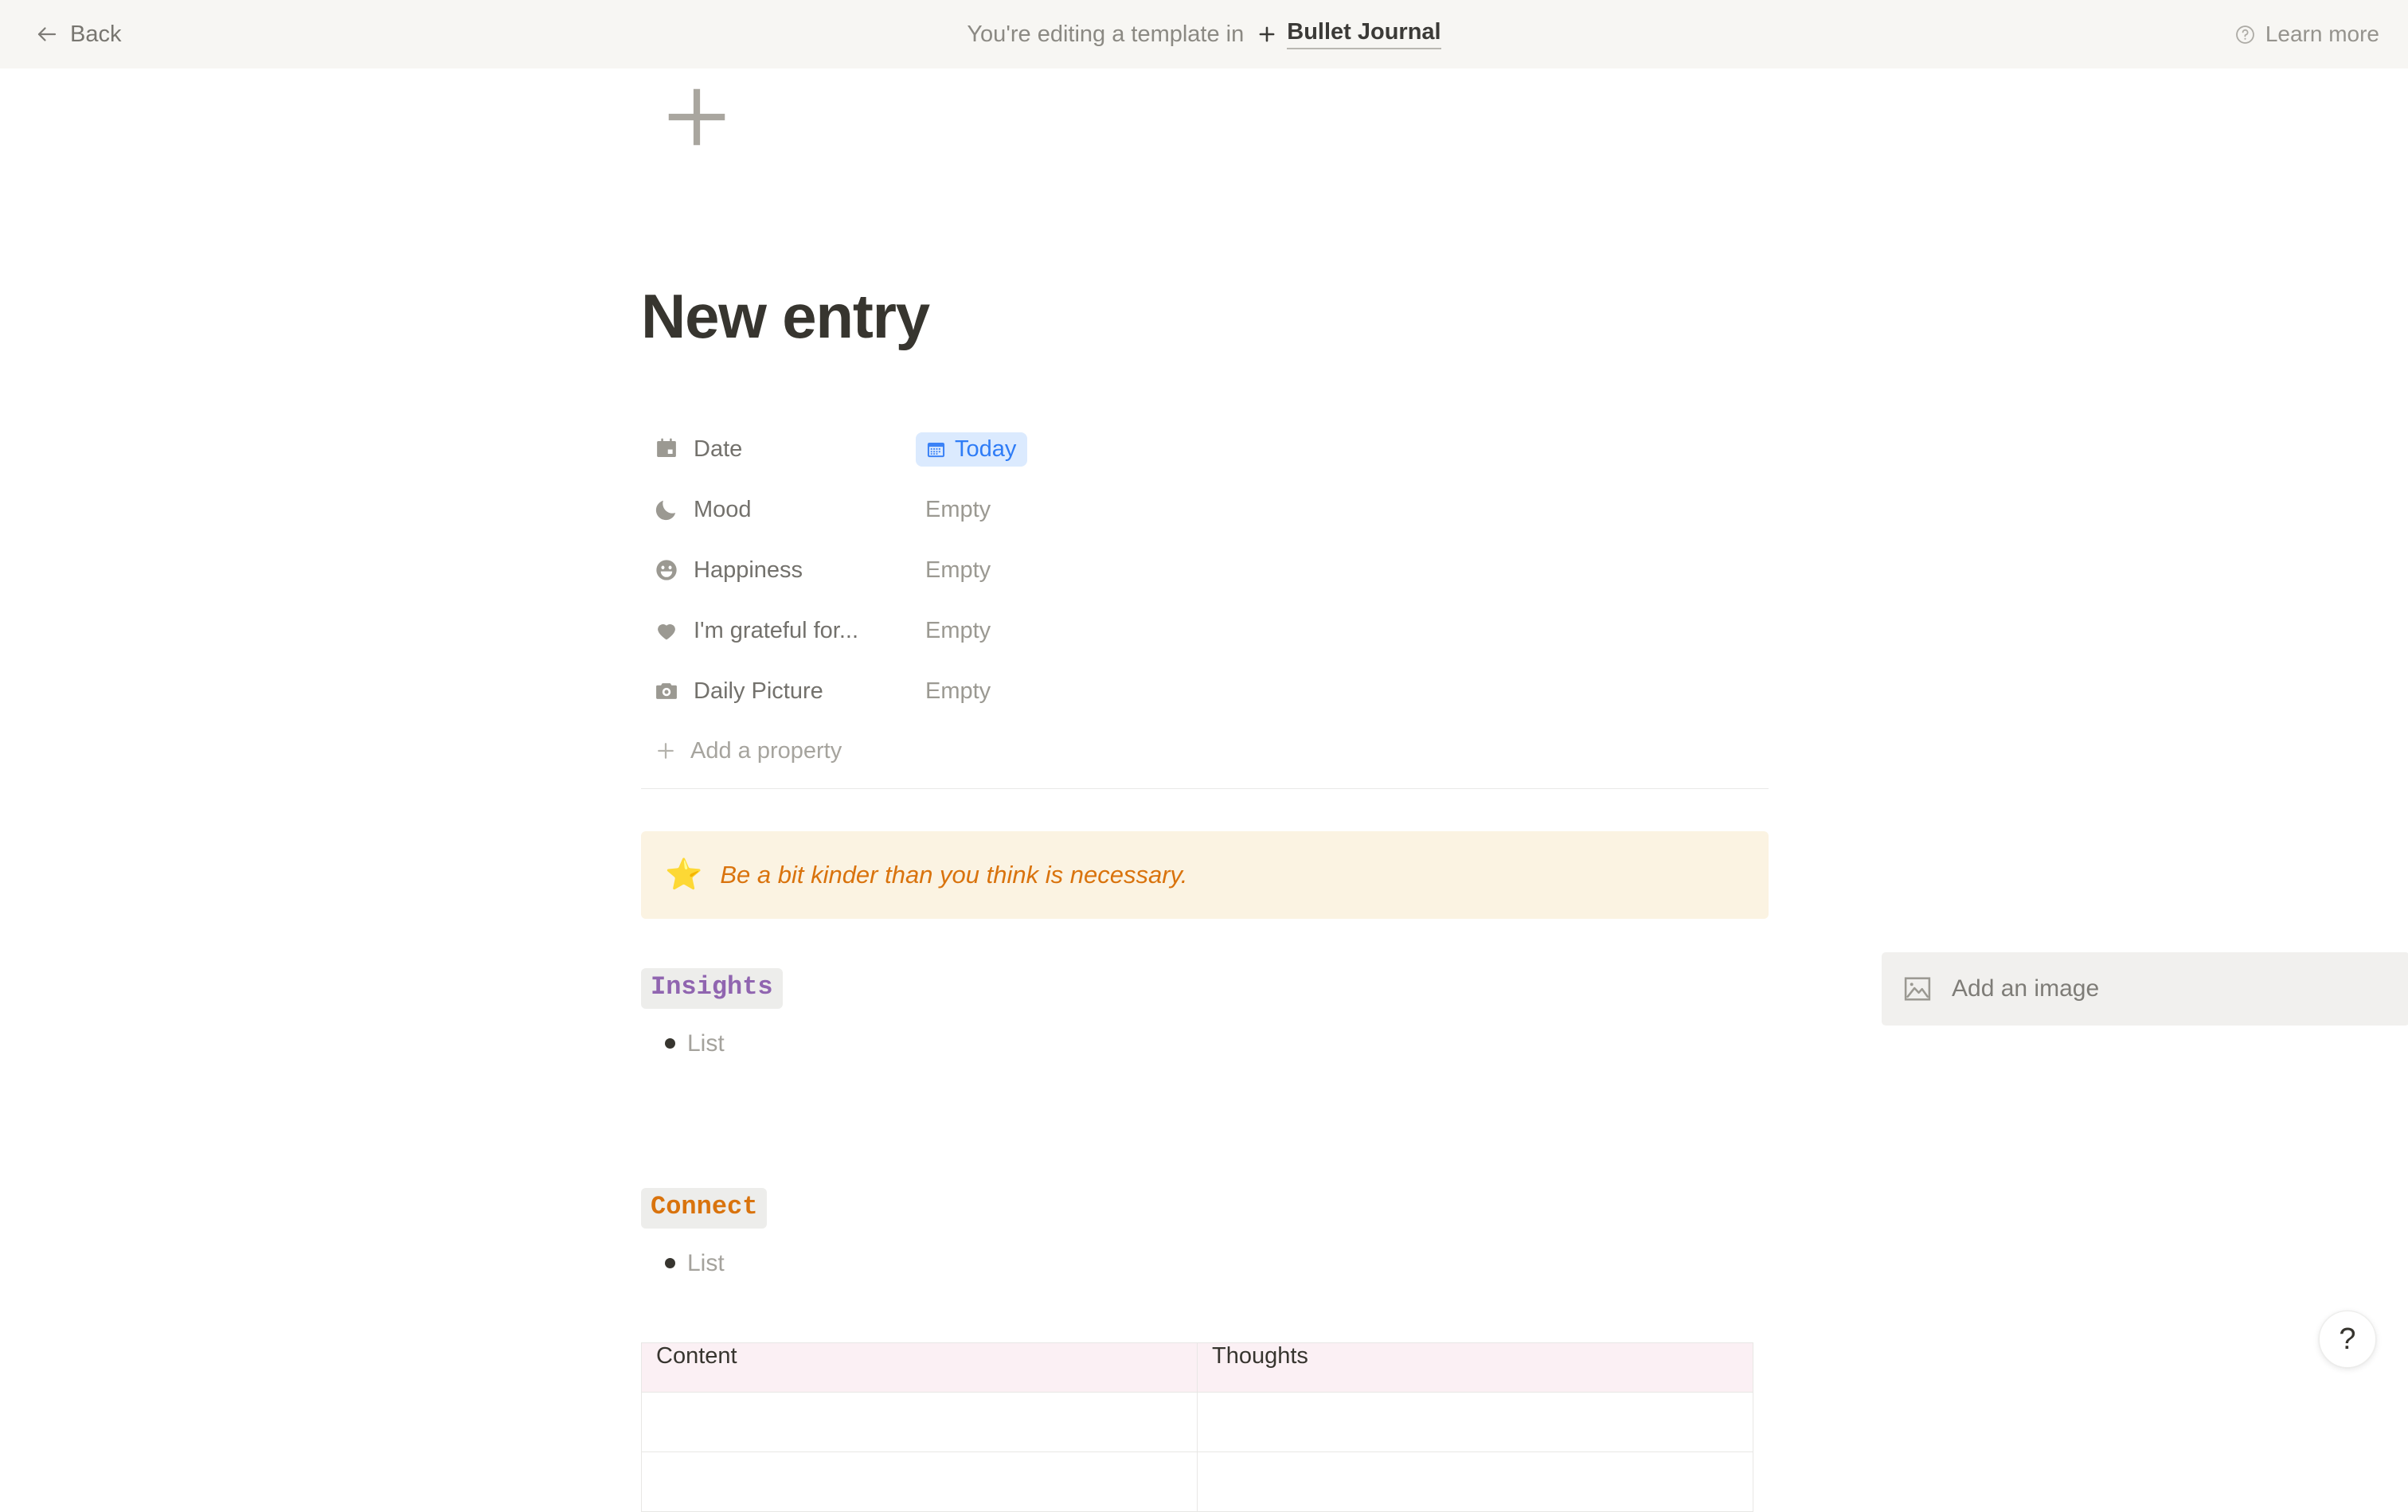 This screenshot has width=2408, height=1512. I want to click on calendar-icon, so click(666, 449).